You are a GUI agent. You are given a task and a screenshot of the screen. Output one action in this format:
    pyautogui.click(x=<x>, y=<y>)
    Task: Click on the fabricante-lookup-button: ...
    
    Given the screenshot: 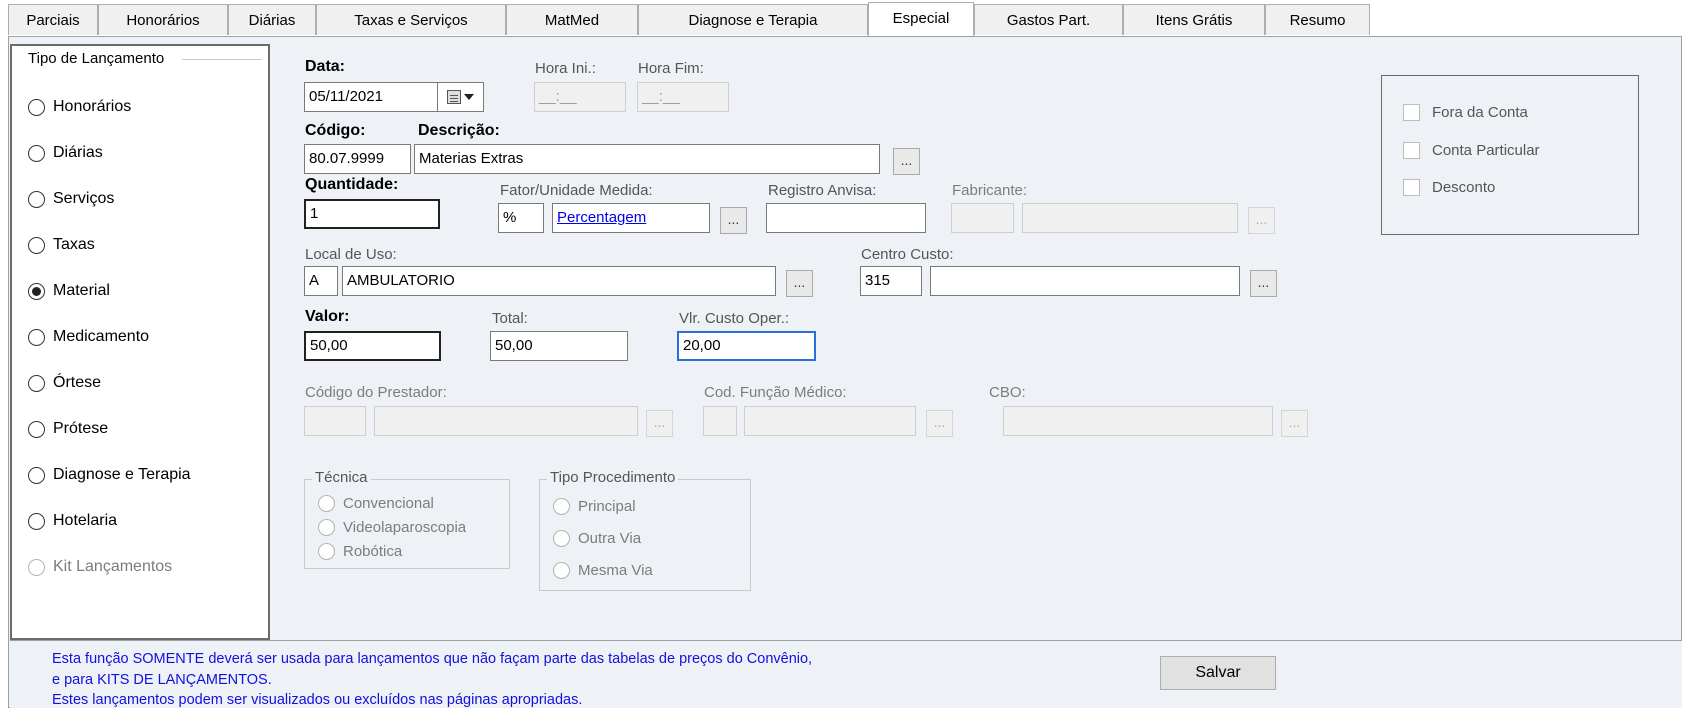 What is the action you would take?
    pyautogui.click(x=1261, y=220)
    